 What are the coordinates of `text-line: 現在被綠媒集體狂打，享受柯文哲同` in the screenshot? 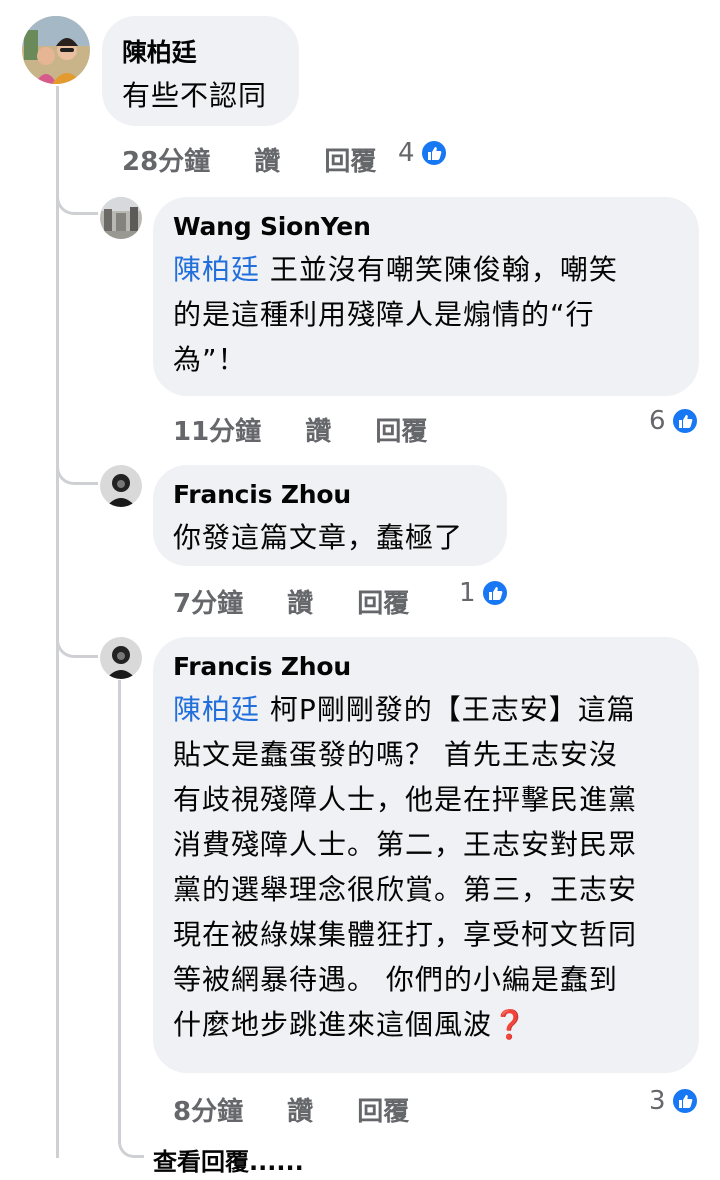 It's located at (405, 934).